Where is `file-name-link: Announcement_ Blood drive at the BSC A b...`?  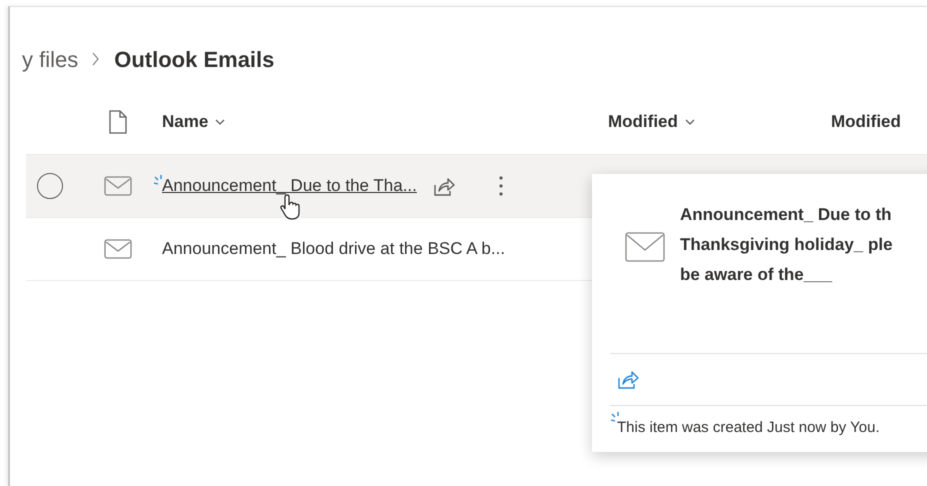 file-name-link: Announcement_ Blood drive at the BSC A b... is located at coordinates (334, 249).